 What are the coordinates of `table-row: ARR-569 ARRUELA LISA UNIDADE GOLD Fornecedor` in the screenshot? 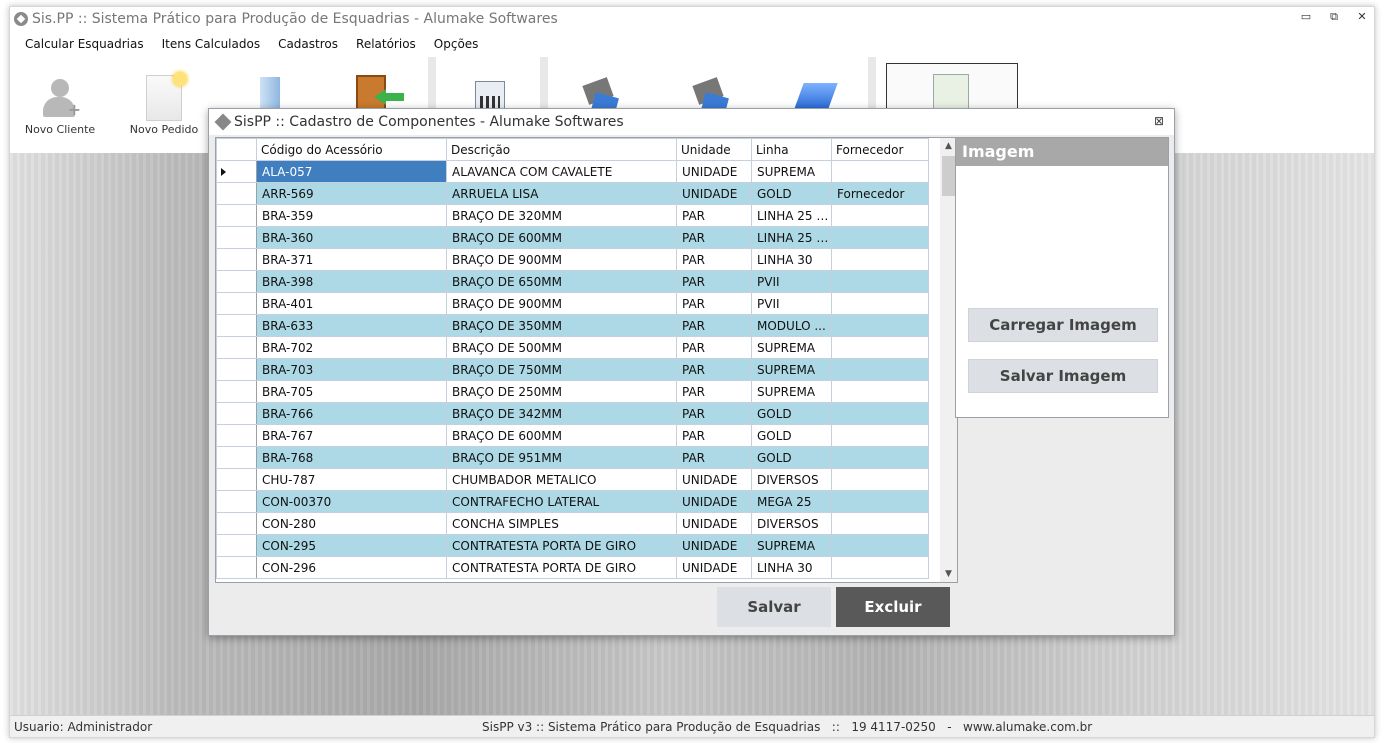 It's located at (572, 193).